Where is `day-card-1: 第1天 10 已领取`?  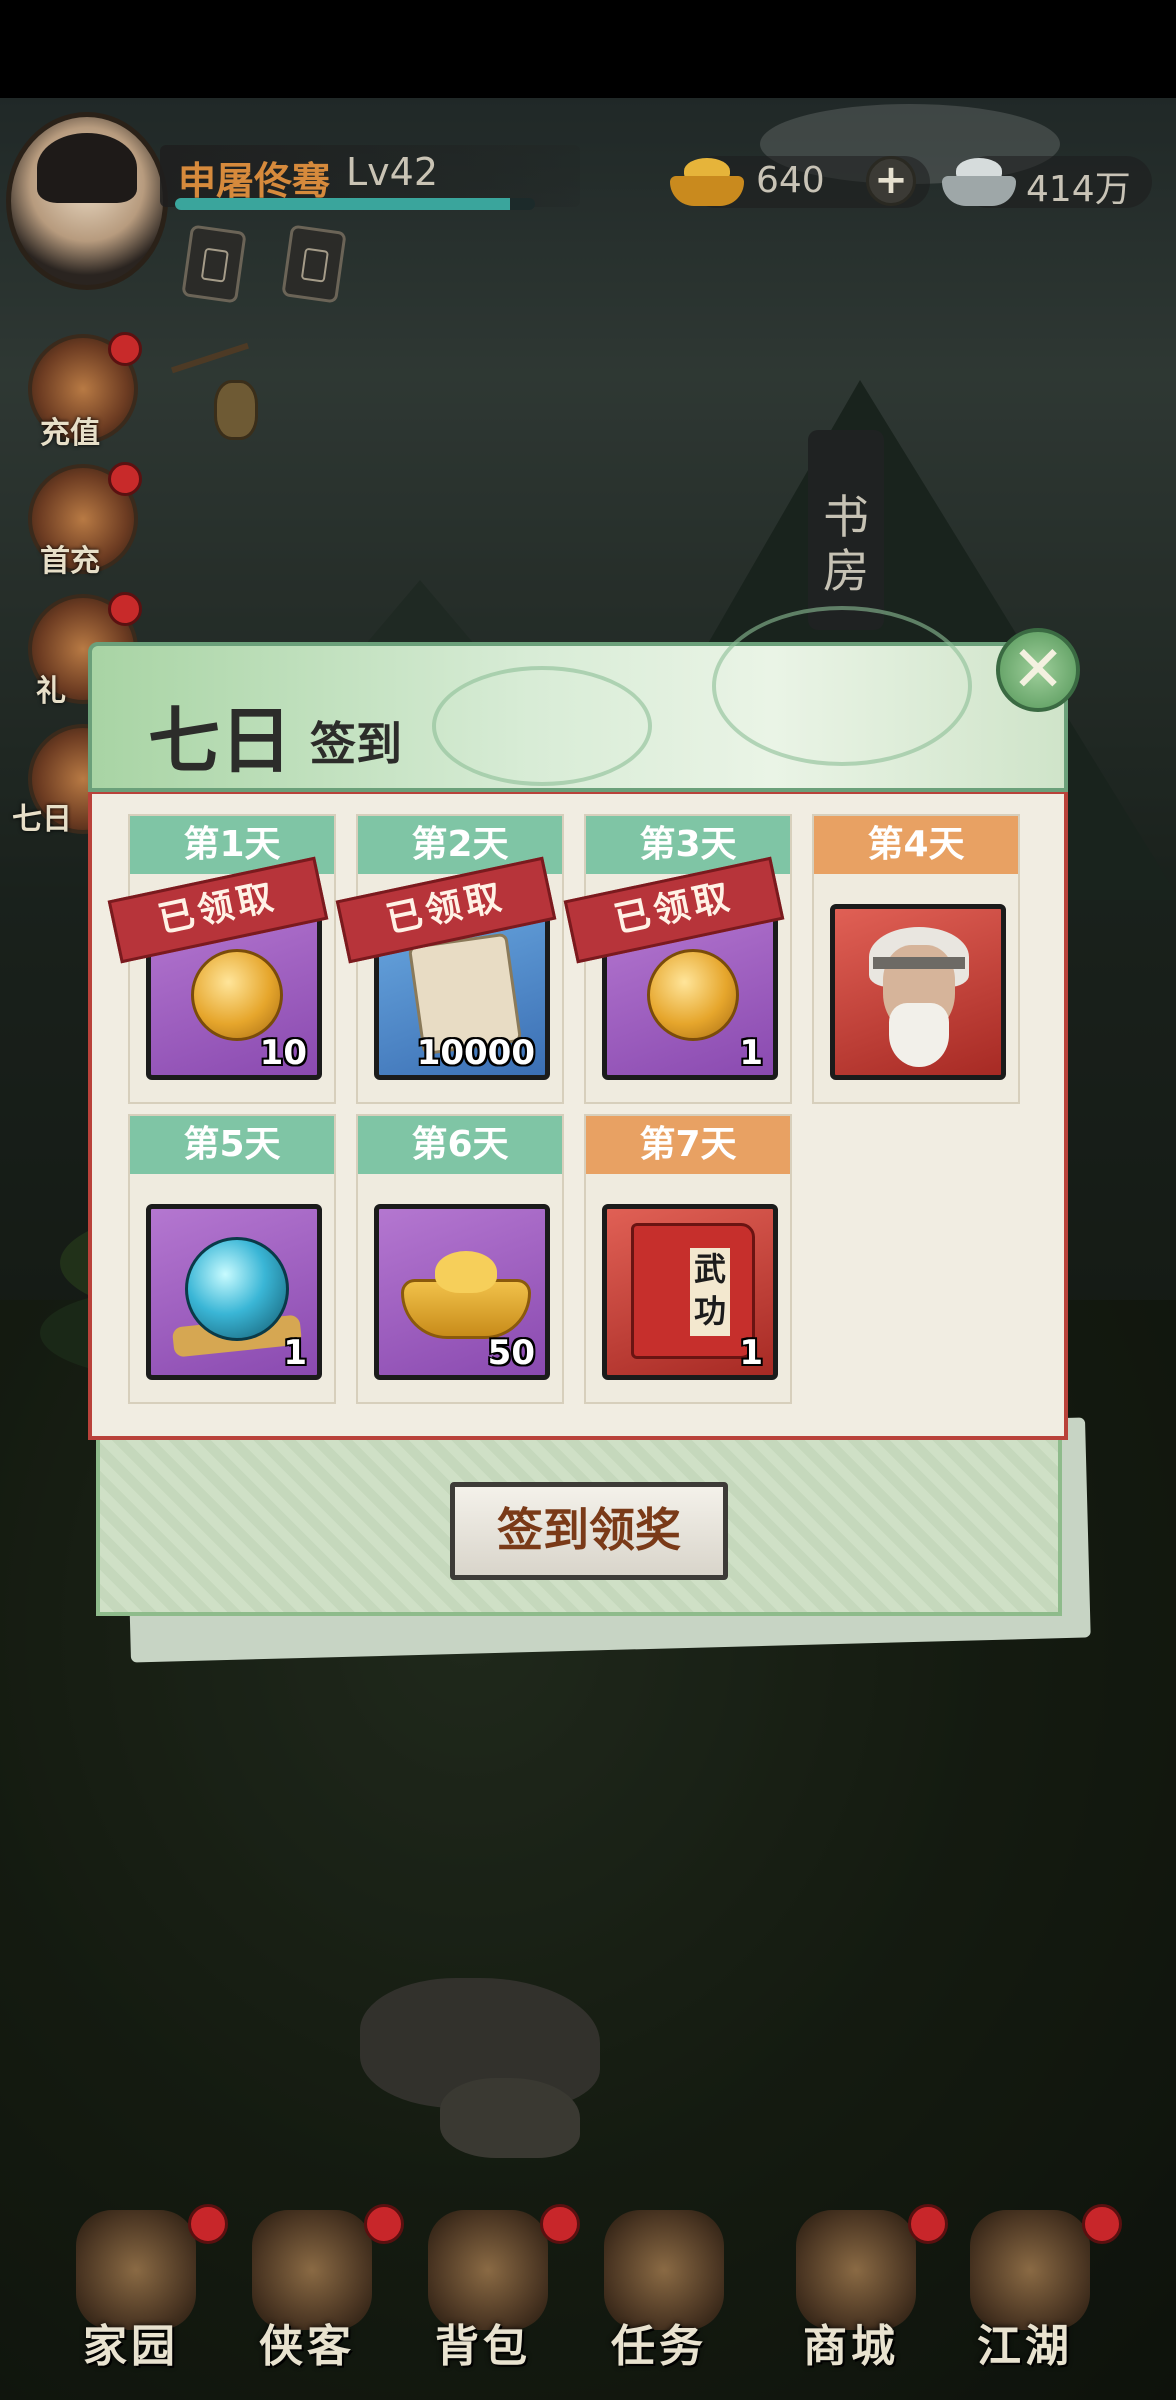 day-card-1: 第1天 10 已领取 is located at coordinates (221, 959).